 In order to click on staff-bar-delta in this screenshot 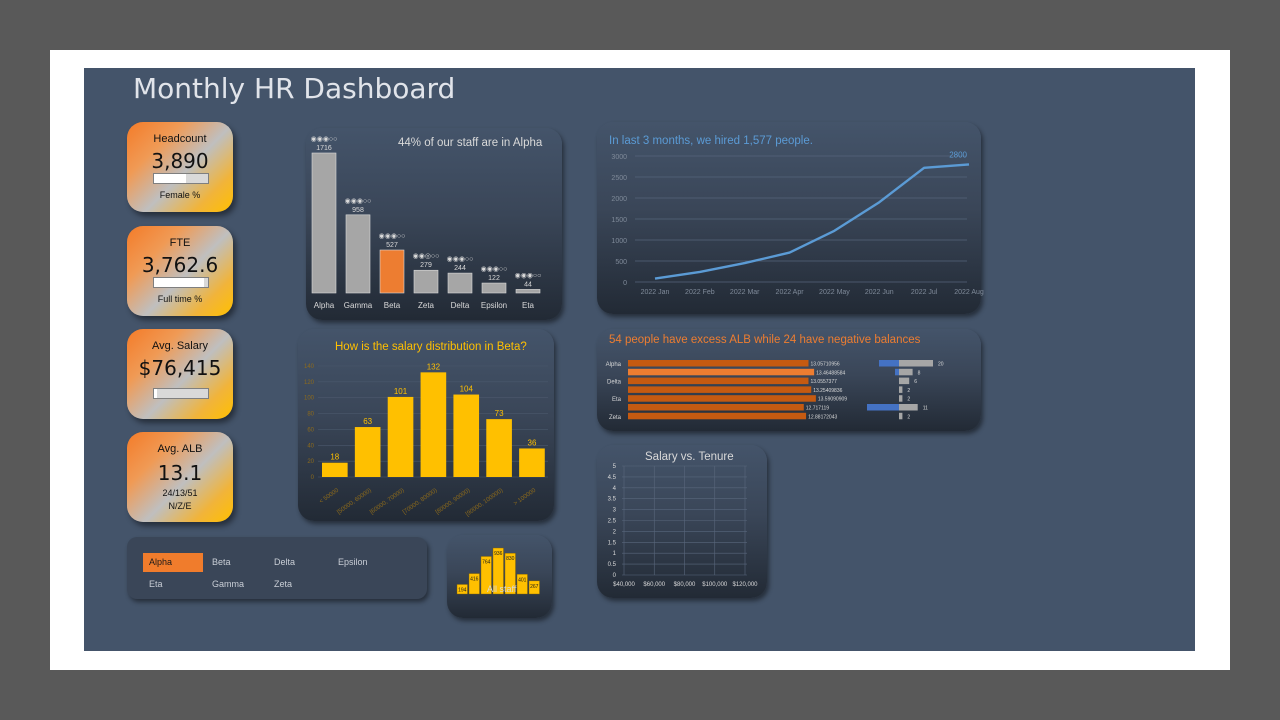, I will do `click(460, 283)`.